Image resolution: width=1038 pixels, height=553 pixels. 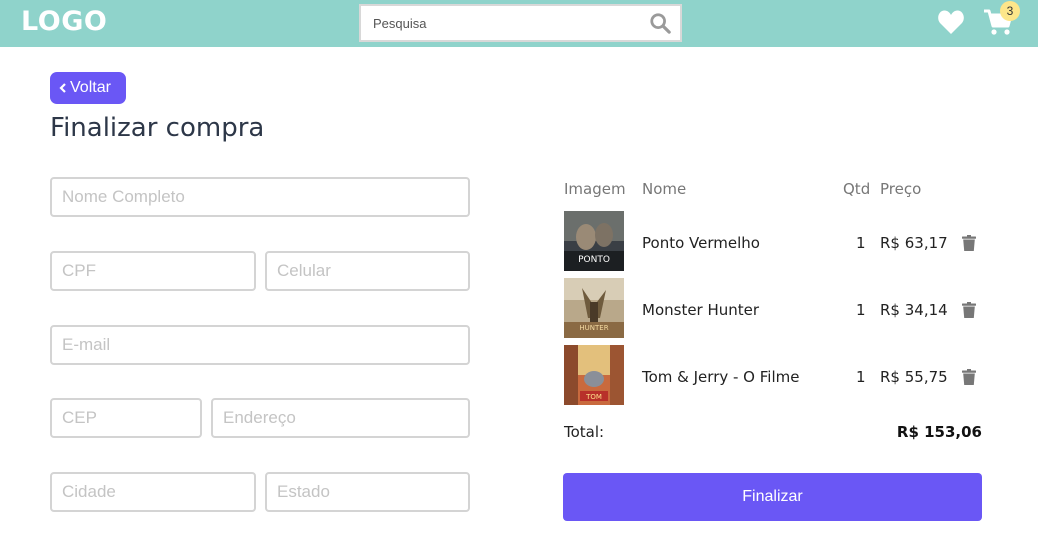 What do you see at coordinates (914, 310) in the screenshot?
I see `item-price: R$ 34,14` at bounding box center [914, 310].